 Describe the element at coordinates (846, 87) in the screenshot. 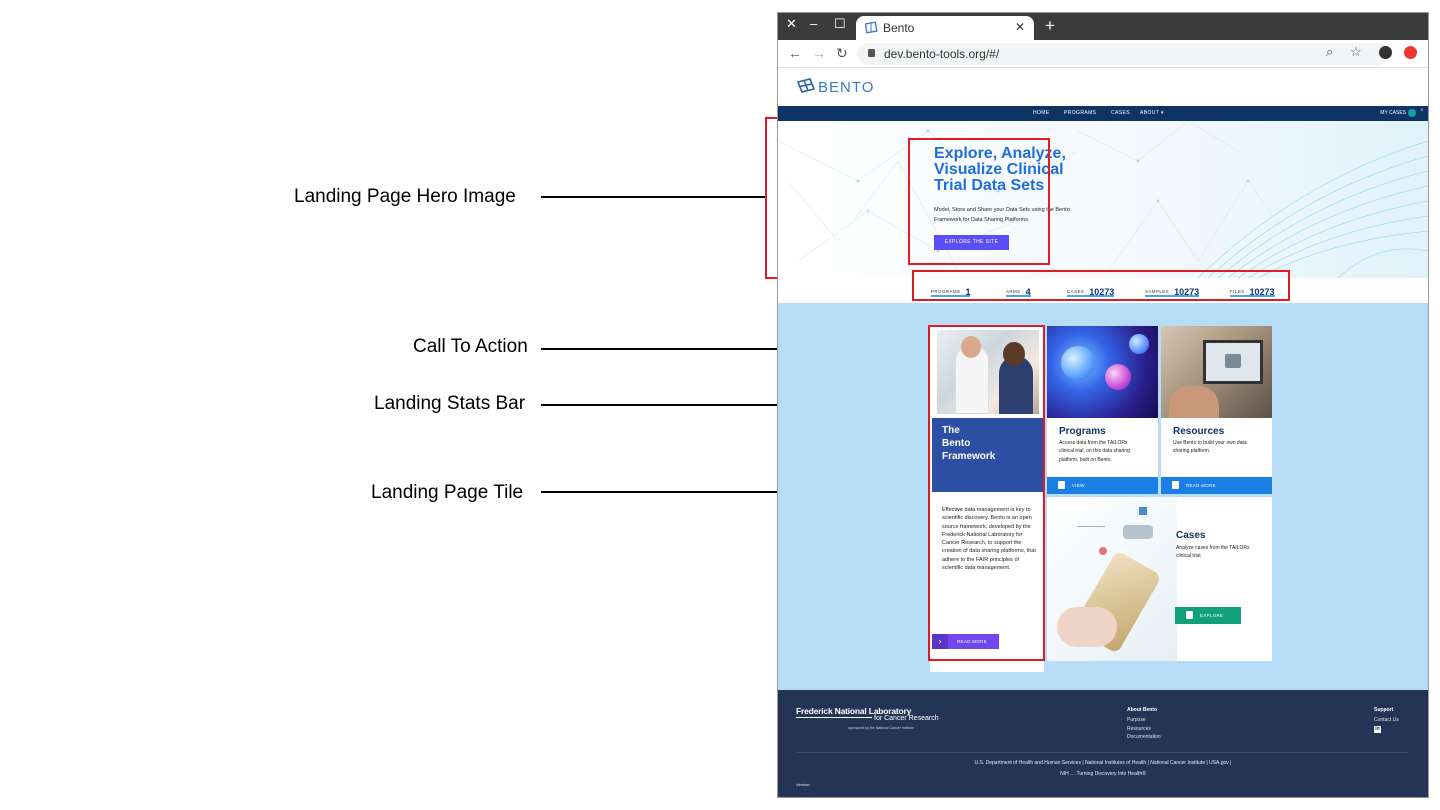

I see `site-logo-text: BENTO` at that location.